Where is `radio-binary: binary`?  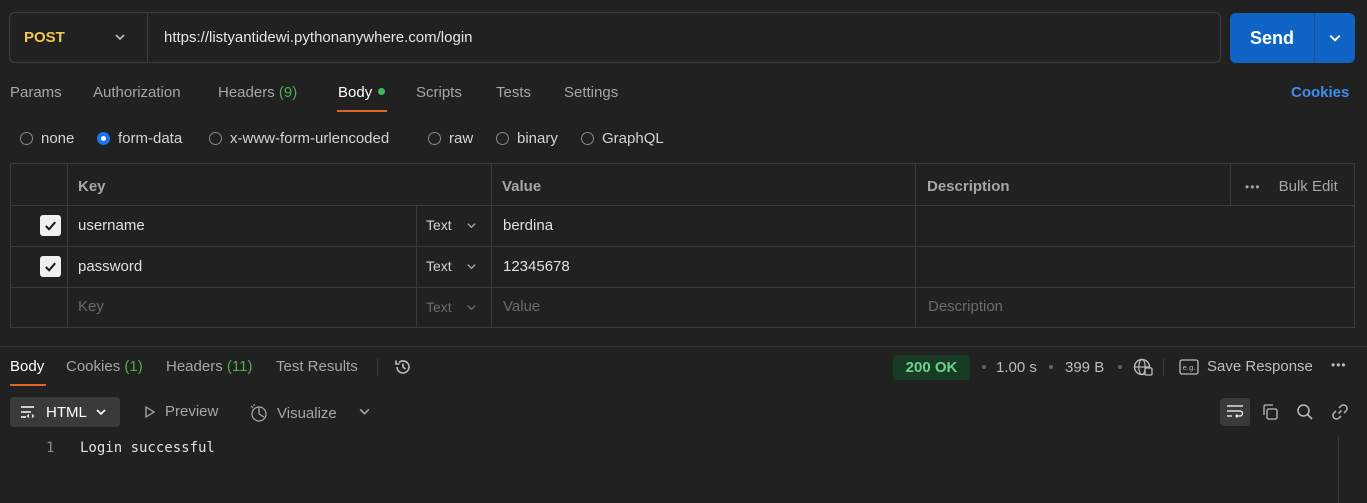
radio-binary: binary is located at coordinates (527, 138).